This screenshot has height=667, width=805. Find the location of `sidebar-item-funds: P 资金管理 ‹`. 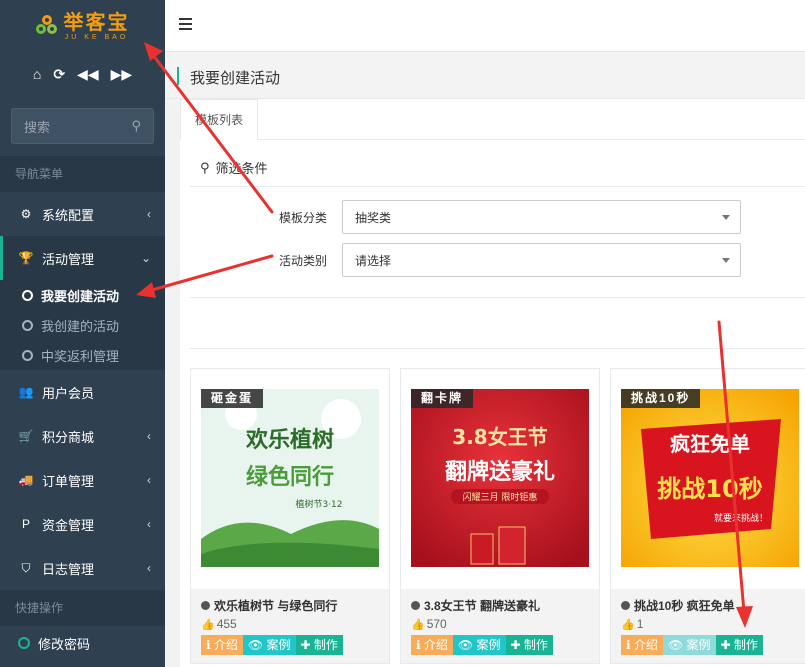

sidebar-item-funds: P 资金管理 ‹ is located at coordinates (82, 524).